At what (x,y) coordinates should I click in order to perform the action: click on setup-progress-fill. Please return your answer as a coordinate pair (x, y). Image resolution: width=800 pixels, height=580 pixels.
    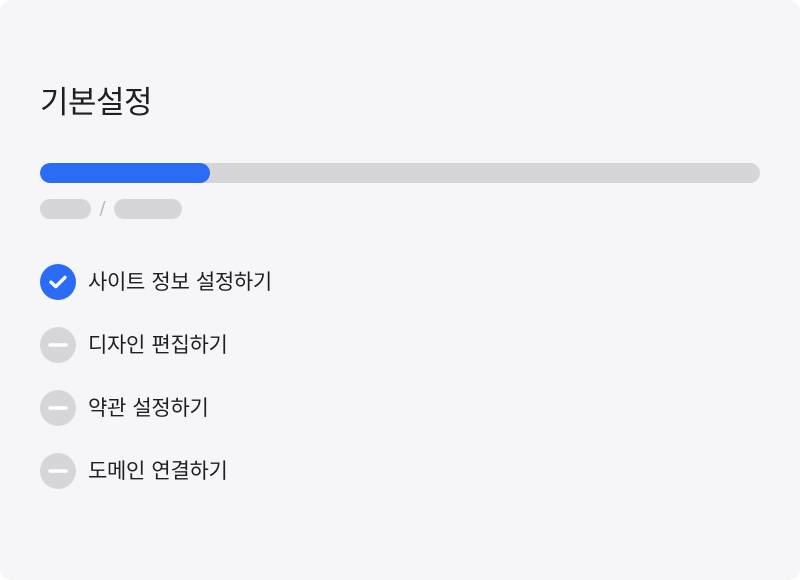
    Looking at the image, I should click on (125, 173).